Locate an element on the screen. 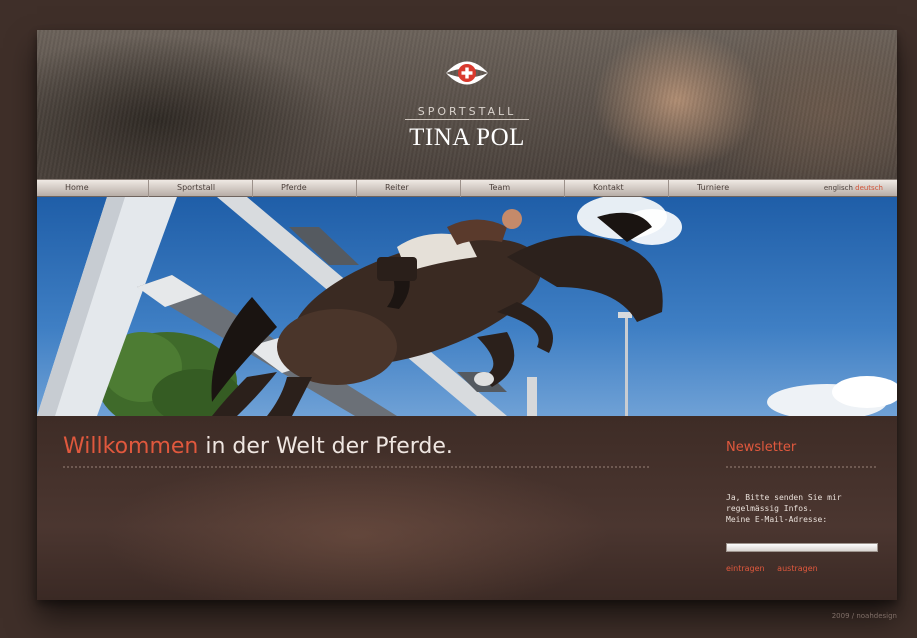 The height and width of the screenshot is (638, 917). welcome-accent: Willkommen is located at coordinates (131, 446).